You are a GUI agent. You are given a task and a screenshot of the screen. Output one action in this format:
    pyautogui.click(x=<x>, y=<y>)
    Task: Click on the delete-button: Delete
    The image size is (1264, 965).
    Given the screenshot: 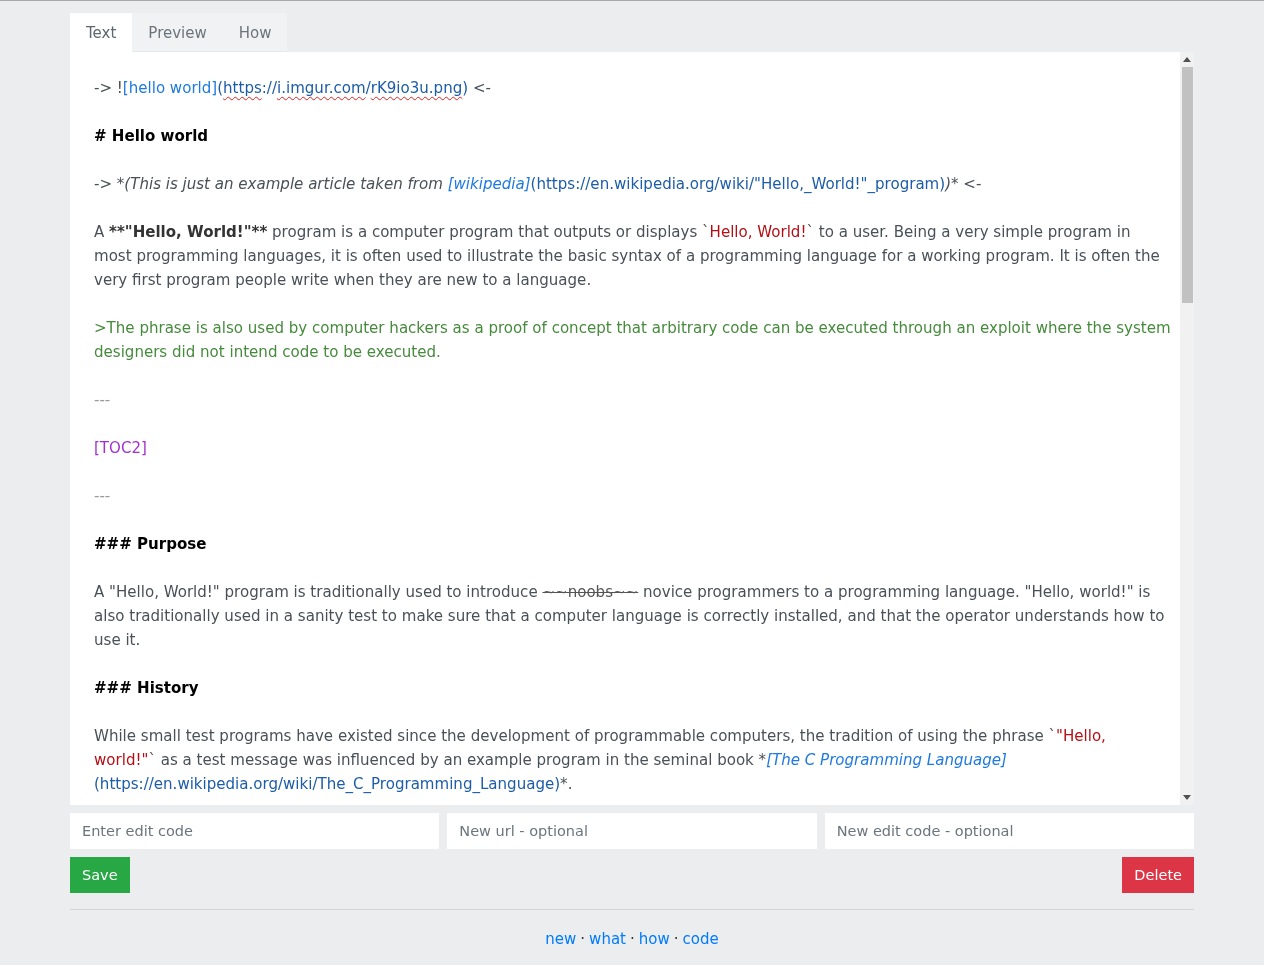 What is the action you would take?
    pyautogui.click(x=1158, y=875)
    